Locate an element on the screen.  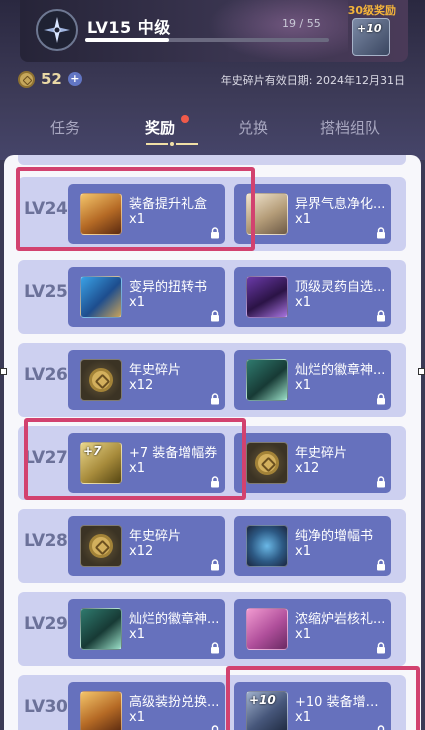
reward-row: LV24 装备提升礼盒 x1 异界气息净化... x1 is located at coordinates (212, 214).